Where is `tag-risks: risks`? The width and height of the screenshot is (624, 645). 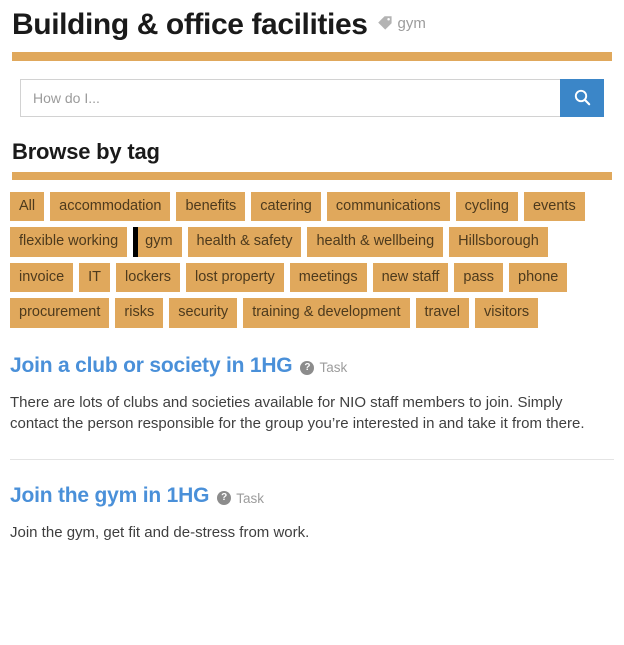 tag-risks: risks is located at coordinates (139, 313).